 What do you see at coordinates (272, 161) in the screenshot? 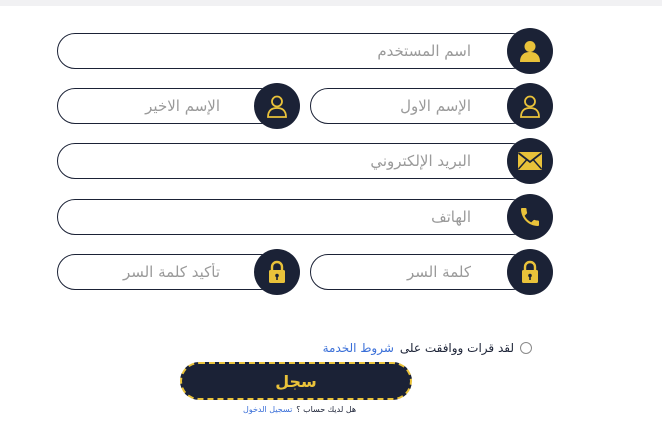
I see `email-input` at bounding box center [272, 161].